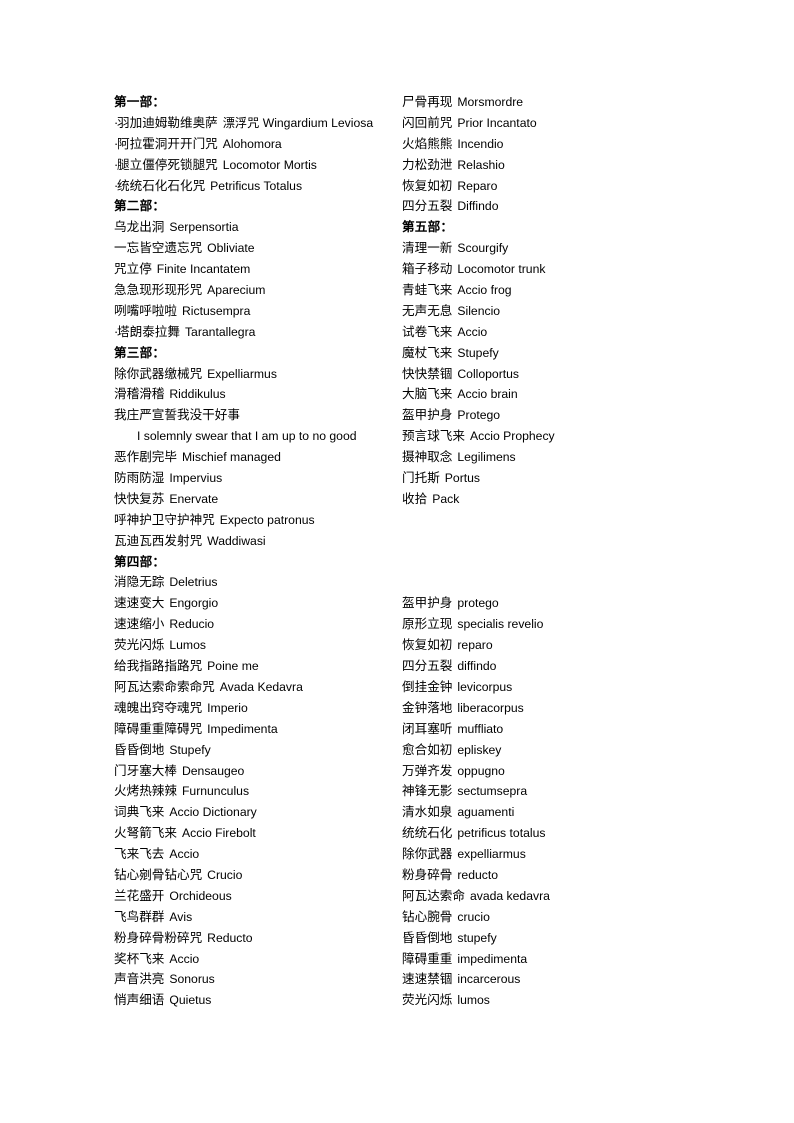 This screenshot has height=1123, width=794. I want to click on spell-entry: 闭耳塞听 muffliato, so click(552, 729).